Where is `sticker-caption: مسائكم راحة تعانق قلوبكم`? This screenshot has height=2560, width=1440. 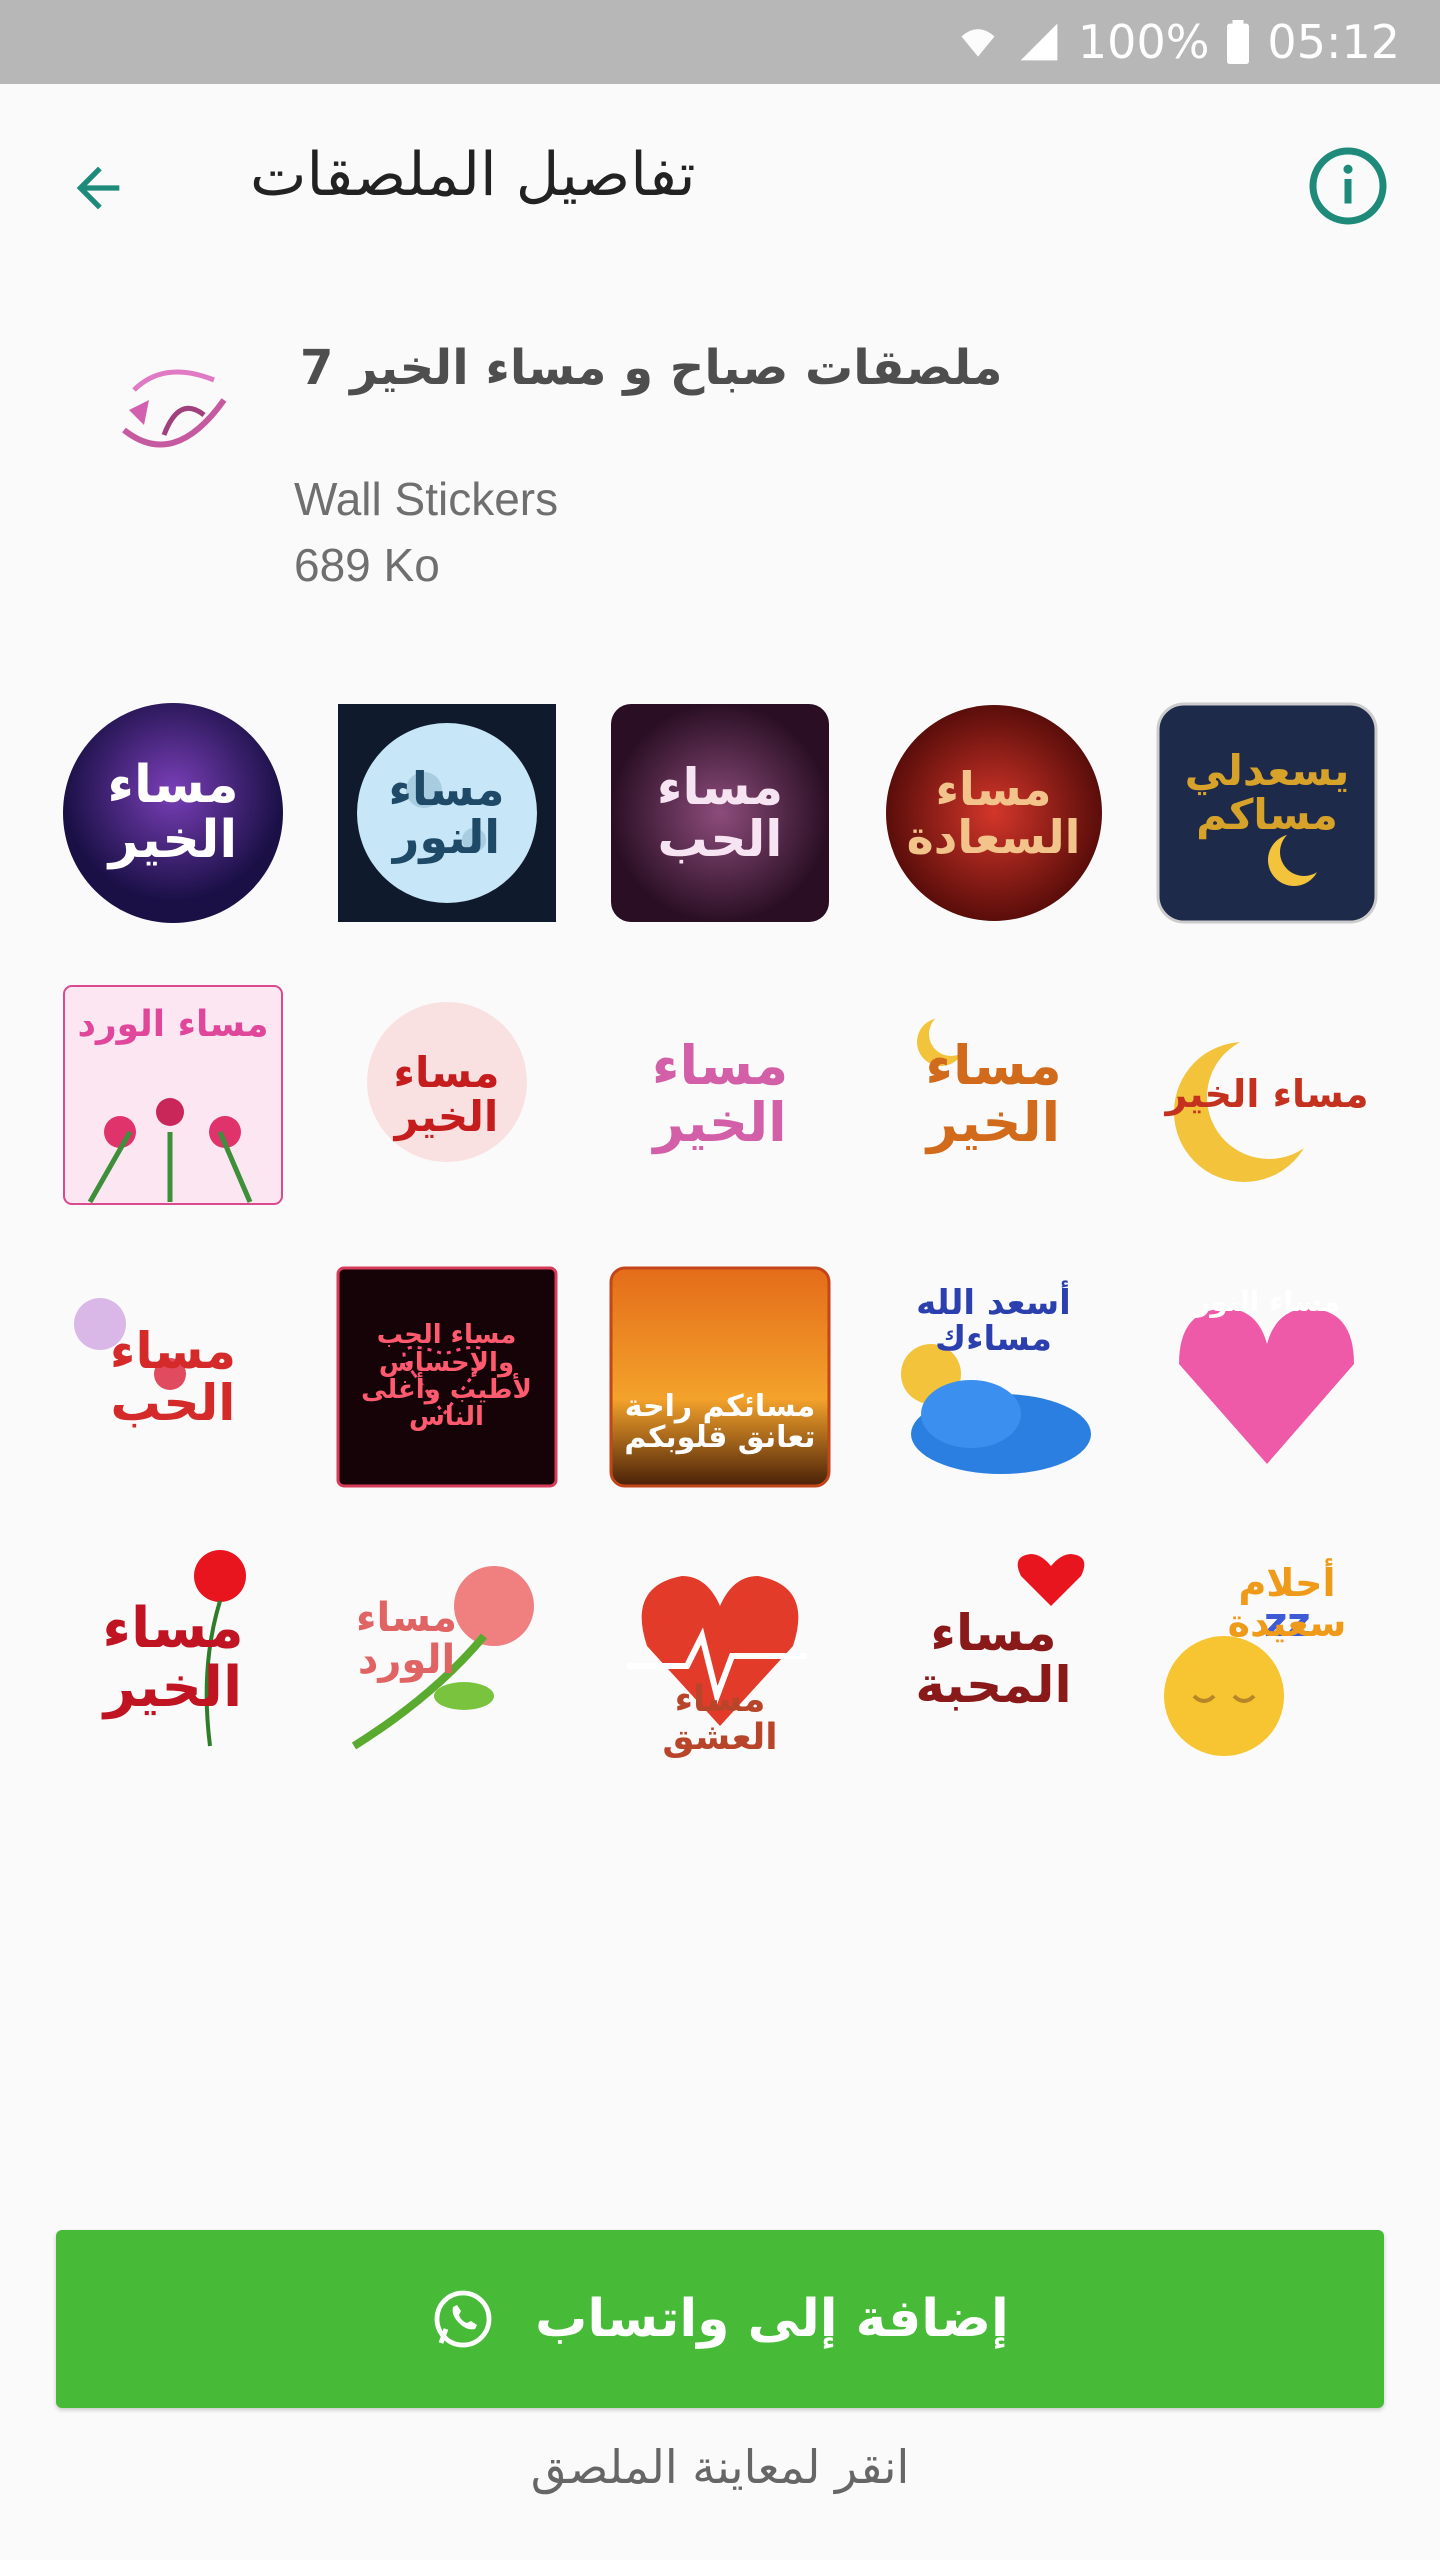 sticker-caption: مسائكم راحة تعانق قلوبكم is located at coordinates (720, 1421).